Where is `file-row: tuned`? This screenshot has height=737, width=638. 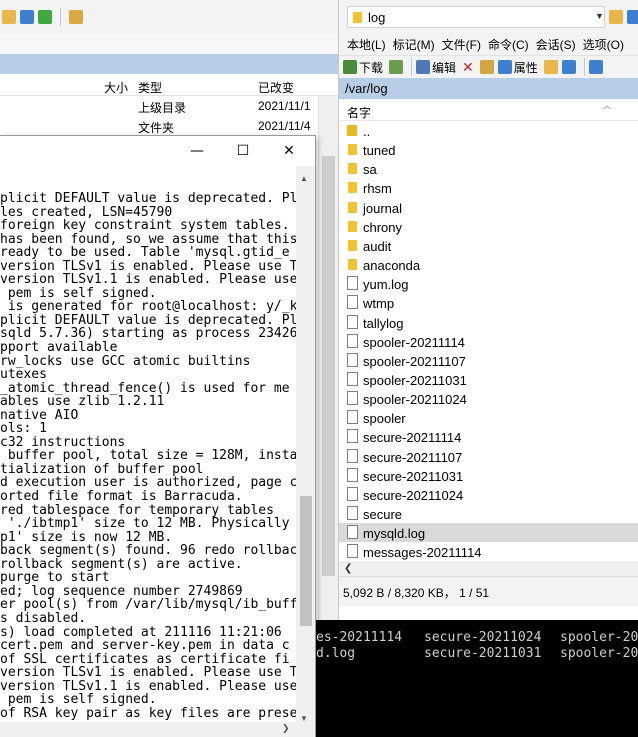 file-row: tuned is located at coordinates (488, 149).